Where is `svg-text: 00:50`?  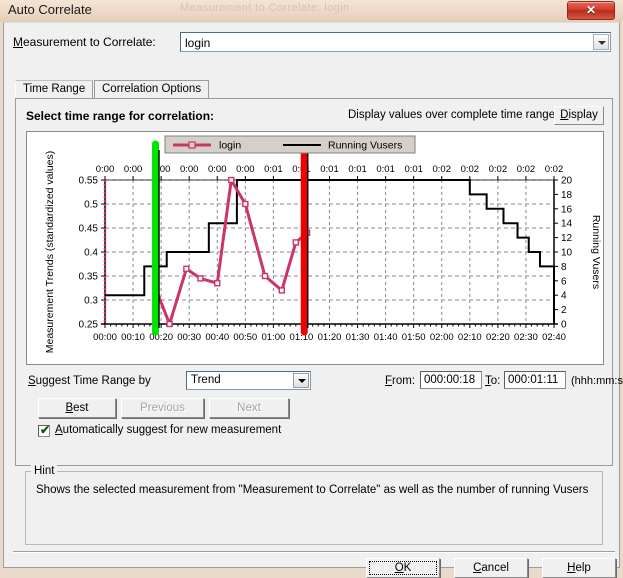 svg-text: 00:50 is located at coordinates (245, 337).